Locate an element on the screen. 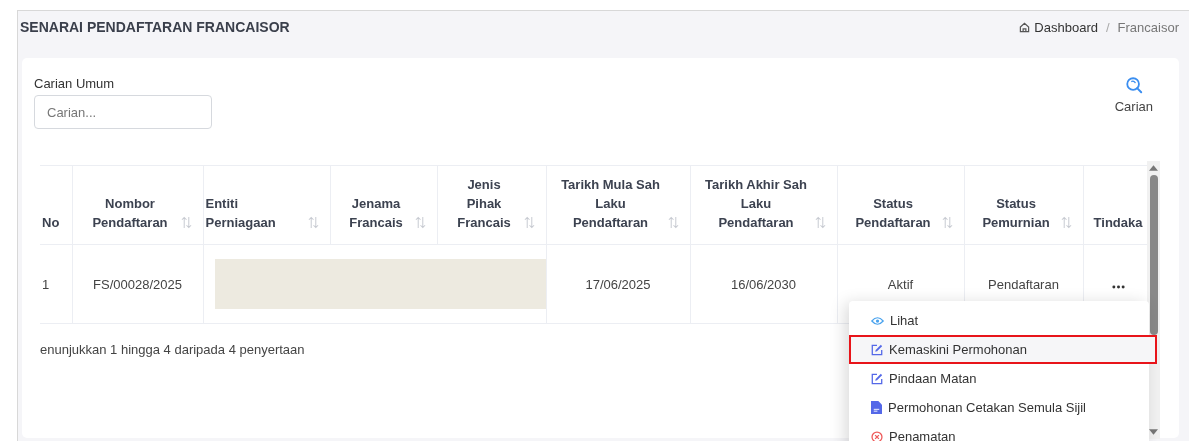  menu-item: Penamatan is located at coordinates (999, 431).